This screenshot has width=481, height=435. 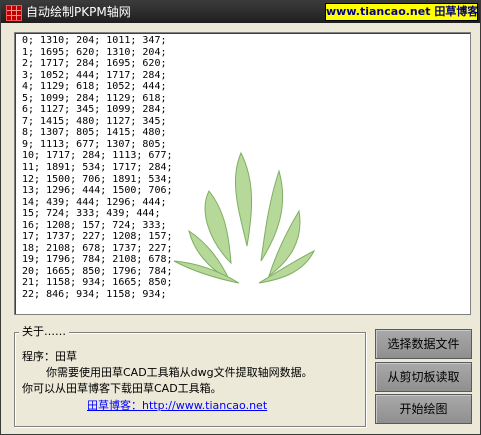 What do you see at coordinates (122, 388) in the screenshot?
I see `about-download-note: 你可以从田草博客下载田草CAD工具箱。` at bounding box center [122, 388].